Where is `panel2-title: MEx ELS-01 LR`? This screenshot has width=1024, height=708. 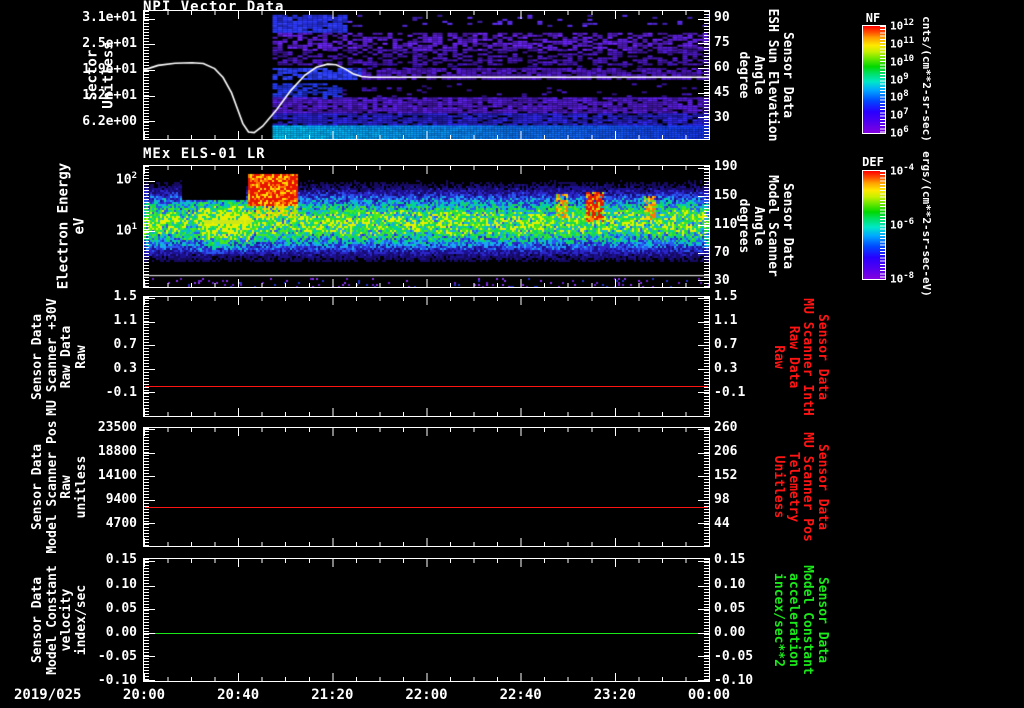
panel2-title: MEx ELS-01 LR is located at coordinates (204, 154).